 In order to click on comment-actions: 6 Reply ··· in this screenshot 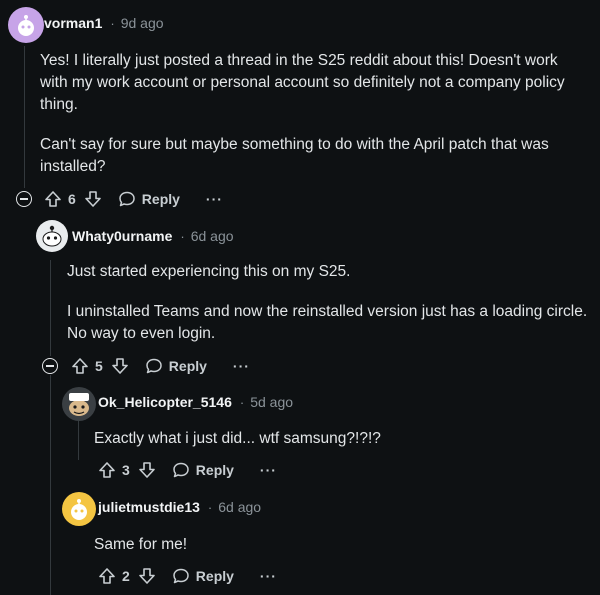, I will do `click(133, 199)`.